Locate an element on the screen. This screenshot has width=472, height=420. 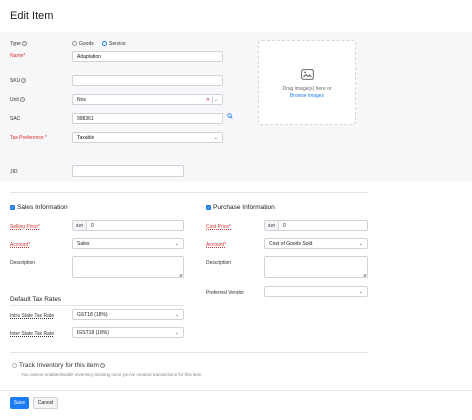
tax-preference-label: Tax Preference * is located at coordinates (28, 138).